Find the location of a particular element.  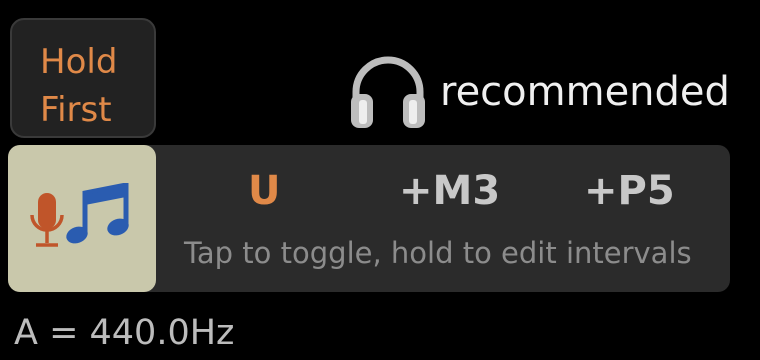

interval-hint-text: Tap to toggle, hold to edit intervals is located at coordinates (438, 253).